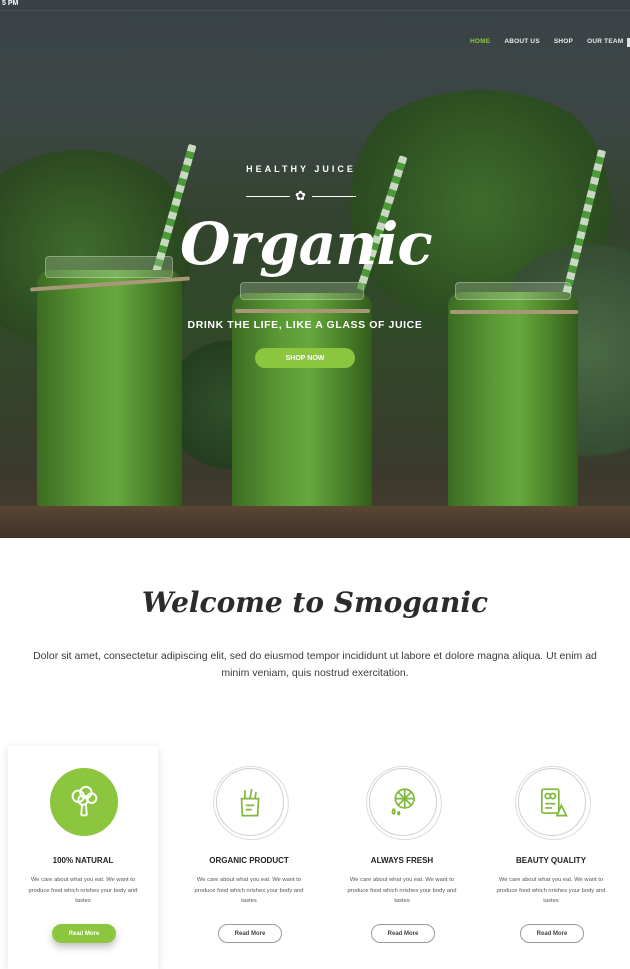 This screenshot has height=969, width=630. What do you see at coordinates (10, 3) in the screenshot?
I see `status-time: 5 PM` at bounding box center [10, 3].